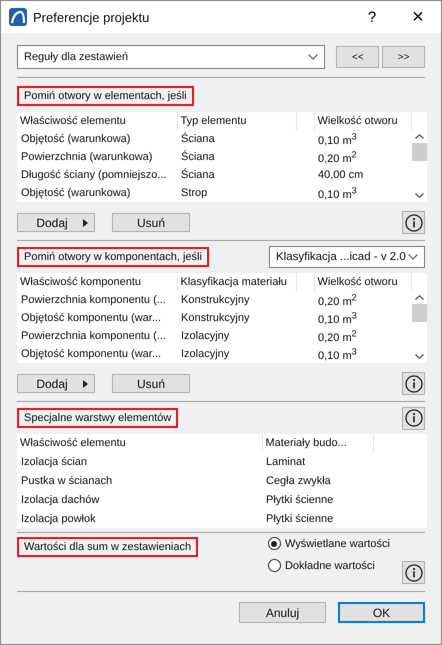 This screenshot has width=442, height=645. I want to click on column-header: Klasyfikacja materiału, so click(233, 282).